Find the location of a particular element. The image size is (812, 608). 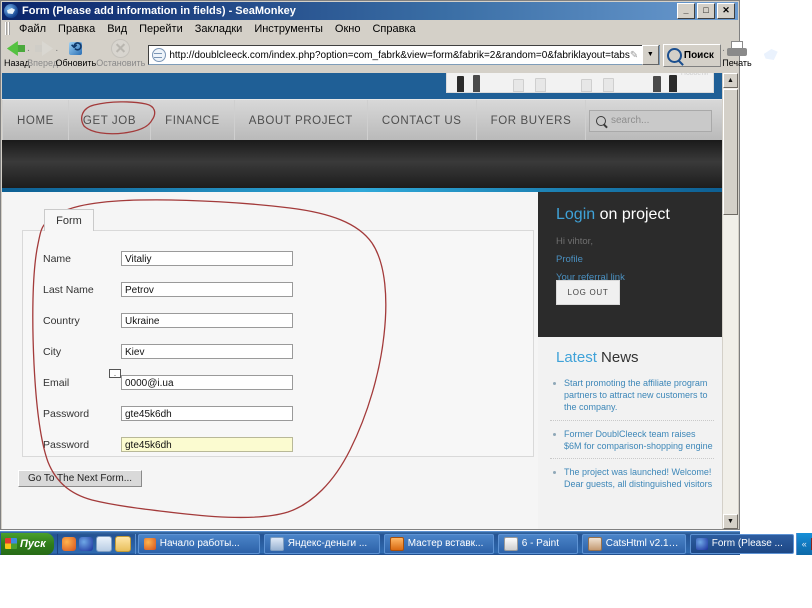

address-dropdown-button: ▼ is located at coordinates (650, 55).